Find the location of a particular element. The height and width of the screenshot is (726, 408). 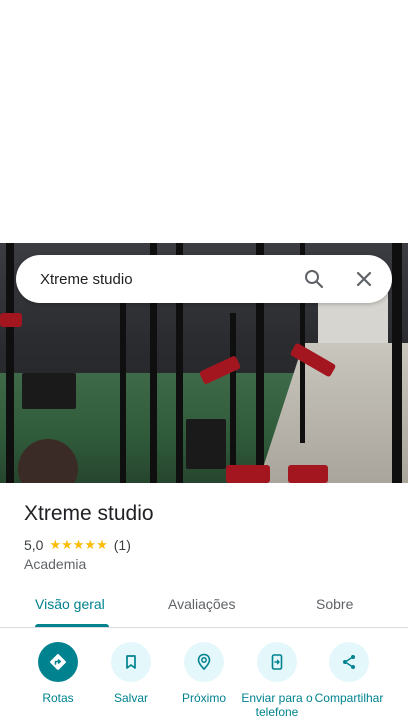

tab-reviews: Avaliações is located at coordinates (201, 604).